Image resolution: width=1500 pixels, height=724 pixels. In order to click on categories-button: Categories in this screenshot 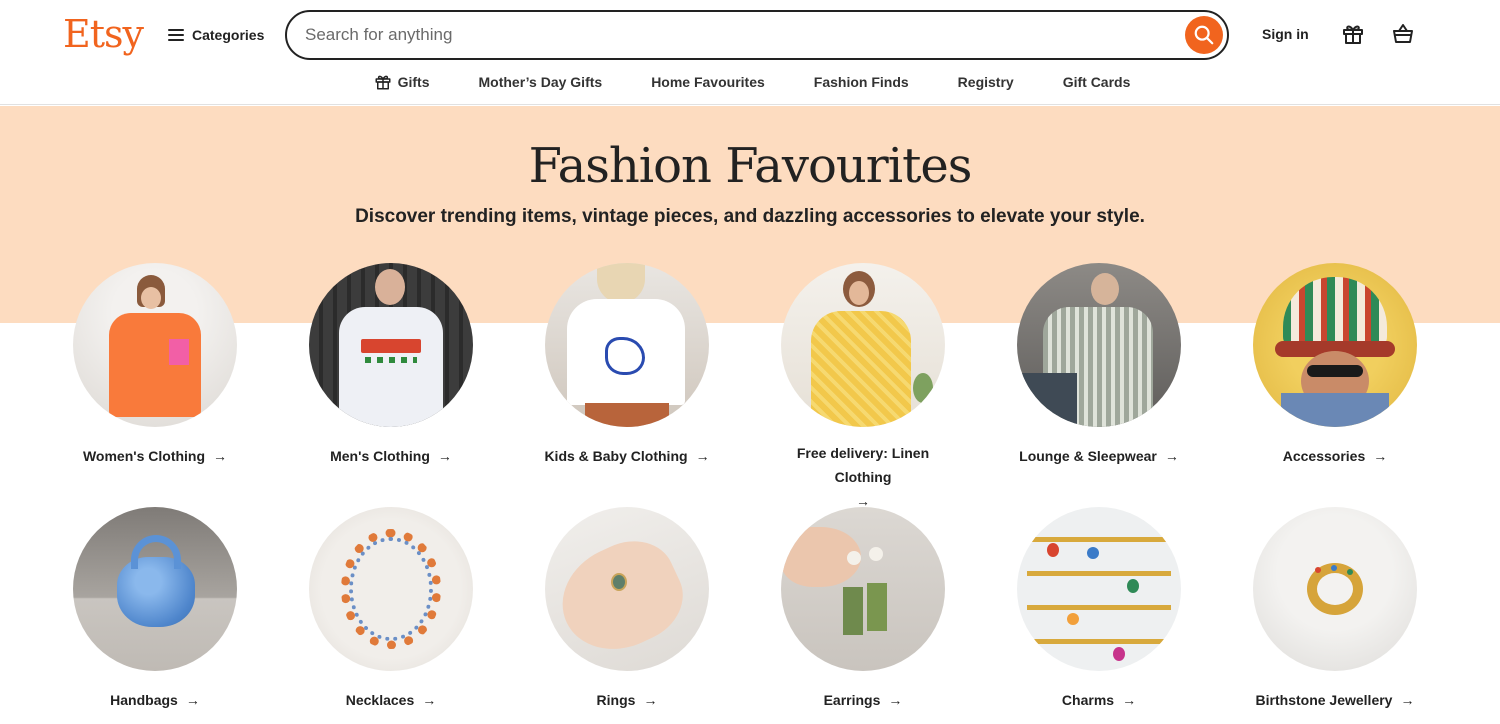, I will do `click(216, 35)`.